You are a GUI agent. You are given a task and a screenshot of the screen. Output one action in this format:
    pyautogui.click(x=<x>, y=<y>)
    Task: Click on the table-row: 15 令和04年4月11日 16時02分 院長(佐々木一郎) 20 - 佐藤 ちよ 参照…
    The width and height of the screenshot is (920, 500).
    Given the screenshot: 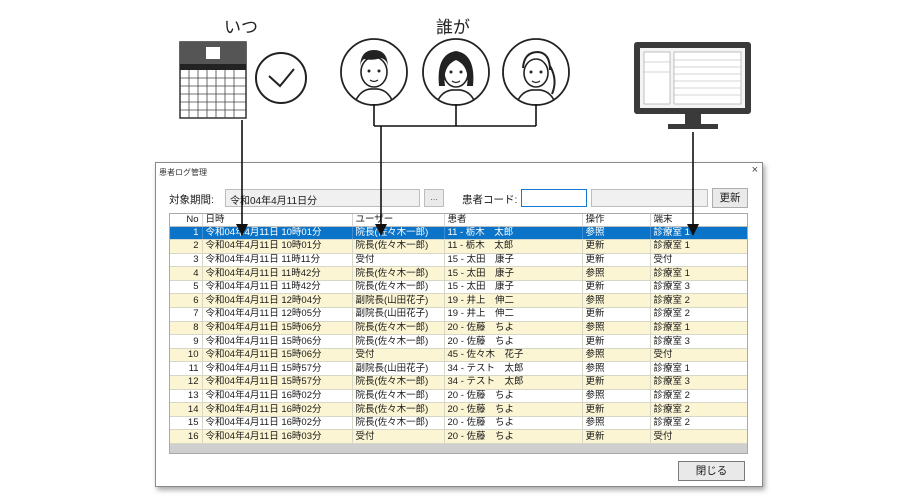 What is the action you would take?
    pyautogui.click(x=458, y=423)
    